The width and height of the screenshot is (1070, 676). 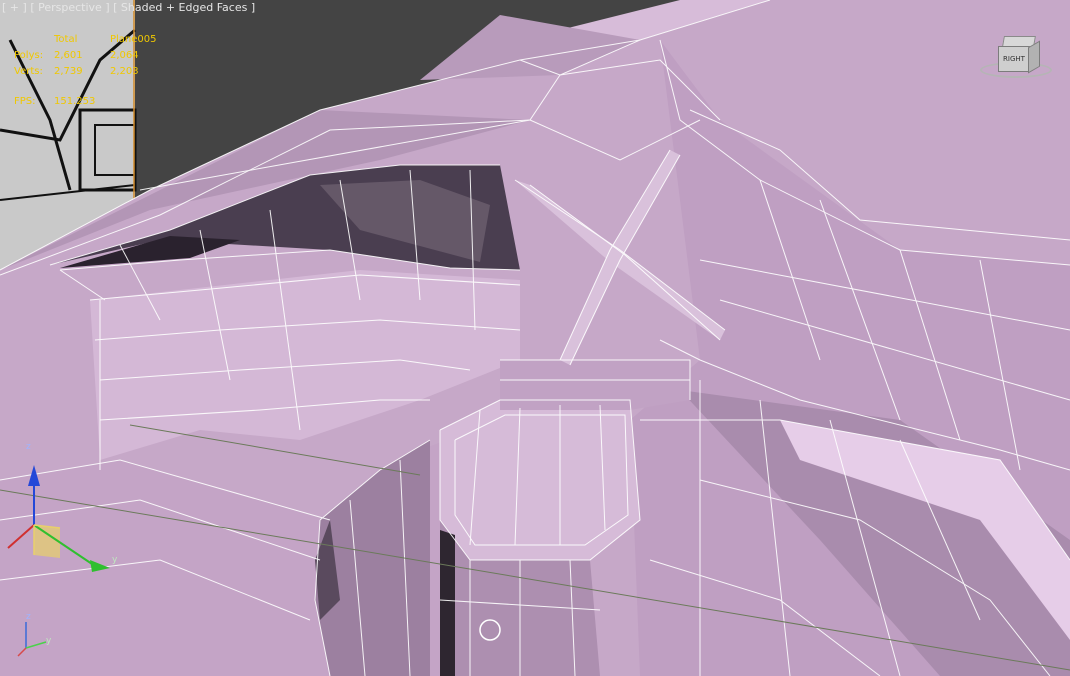 I want to click on stats-header-total: Total, so click(x=66, y=39).